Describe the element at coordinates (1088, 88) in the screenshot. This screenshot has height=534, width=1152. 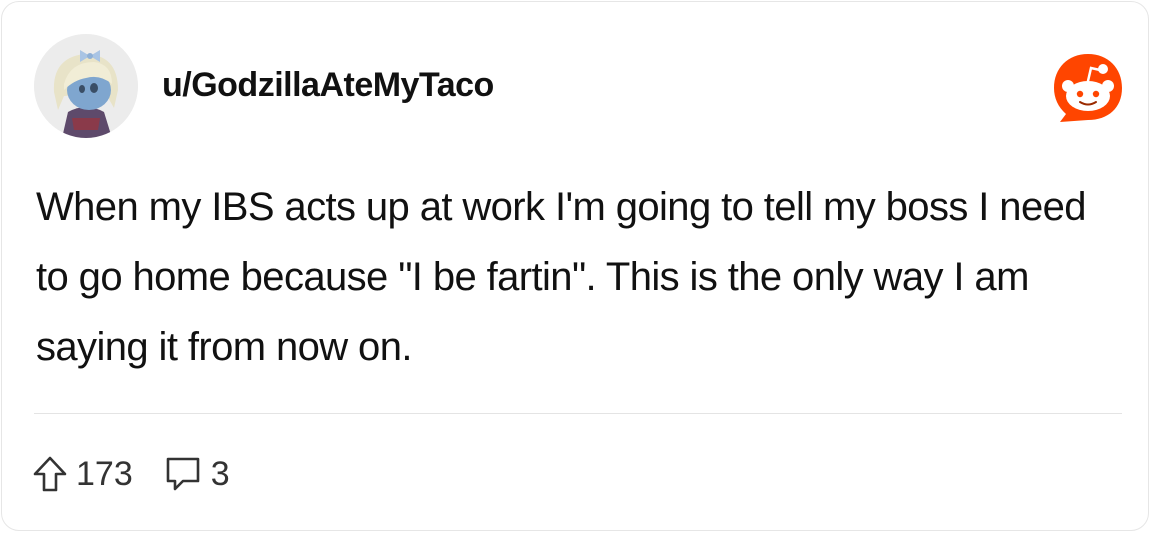
I see `reddit-logo-icon` at that location.